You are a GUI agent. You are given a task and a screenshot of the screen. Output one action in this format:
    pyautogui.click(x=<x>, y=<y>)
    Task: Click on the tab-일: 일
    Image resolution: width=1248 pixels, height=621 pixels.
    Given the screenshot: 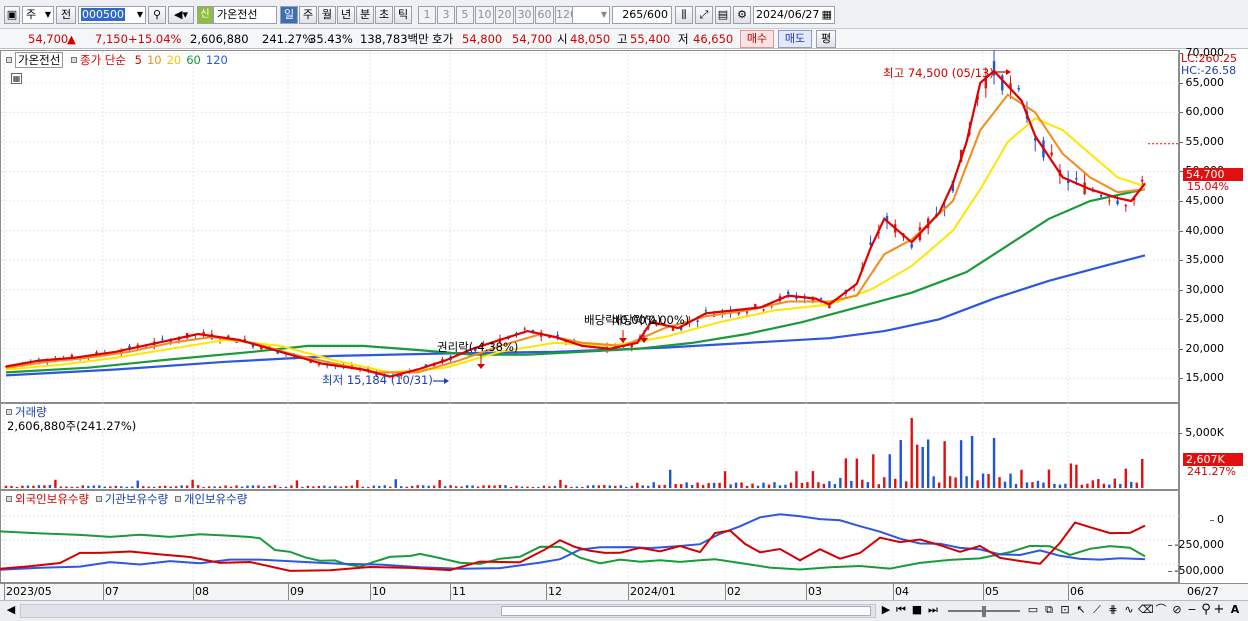 What is the action you would take?
    pyautogui.click(x=289, y=15)
    